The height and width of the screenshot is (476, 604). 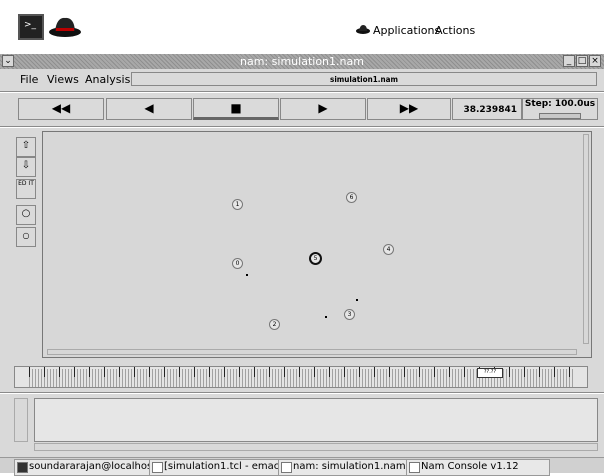 I want to click on redhat-menu-icon, so click(x=65, y=27).